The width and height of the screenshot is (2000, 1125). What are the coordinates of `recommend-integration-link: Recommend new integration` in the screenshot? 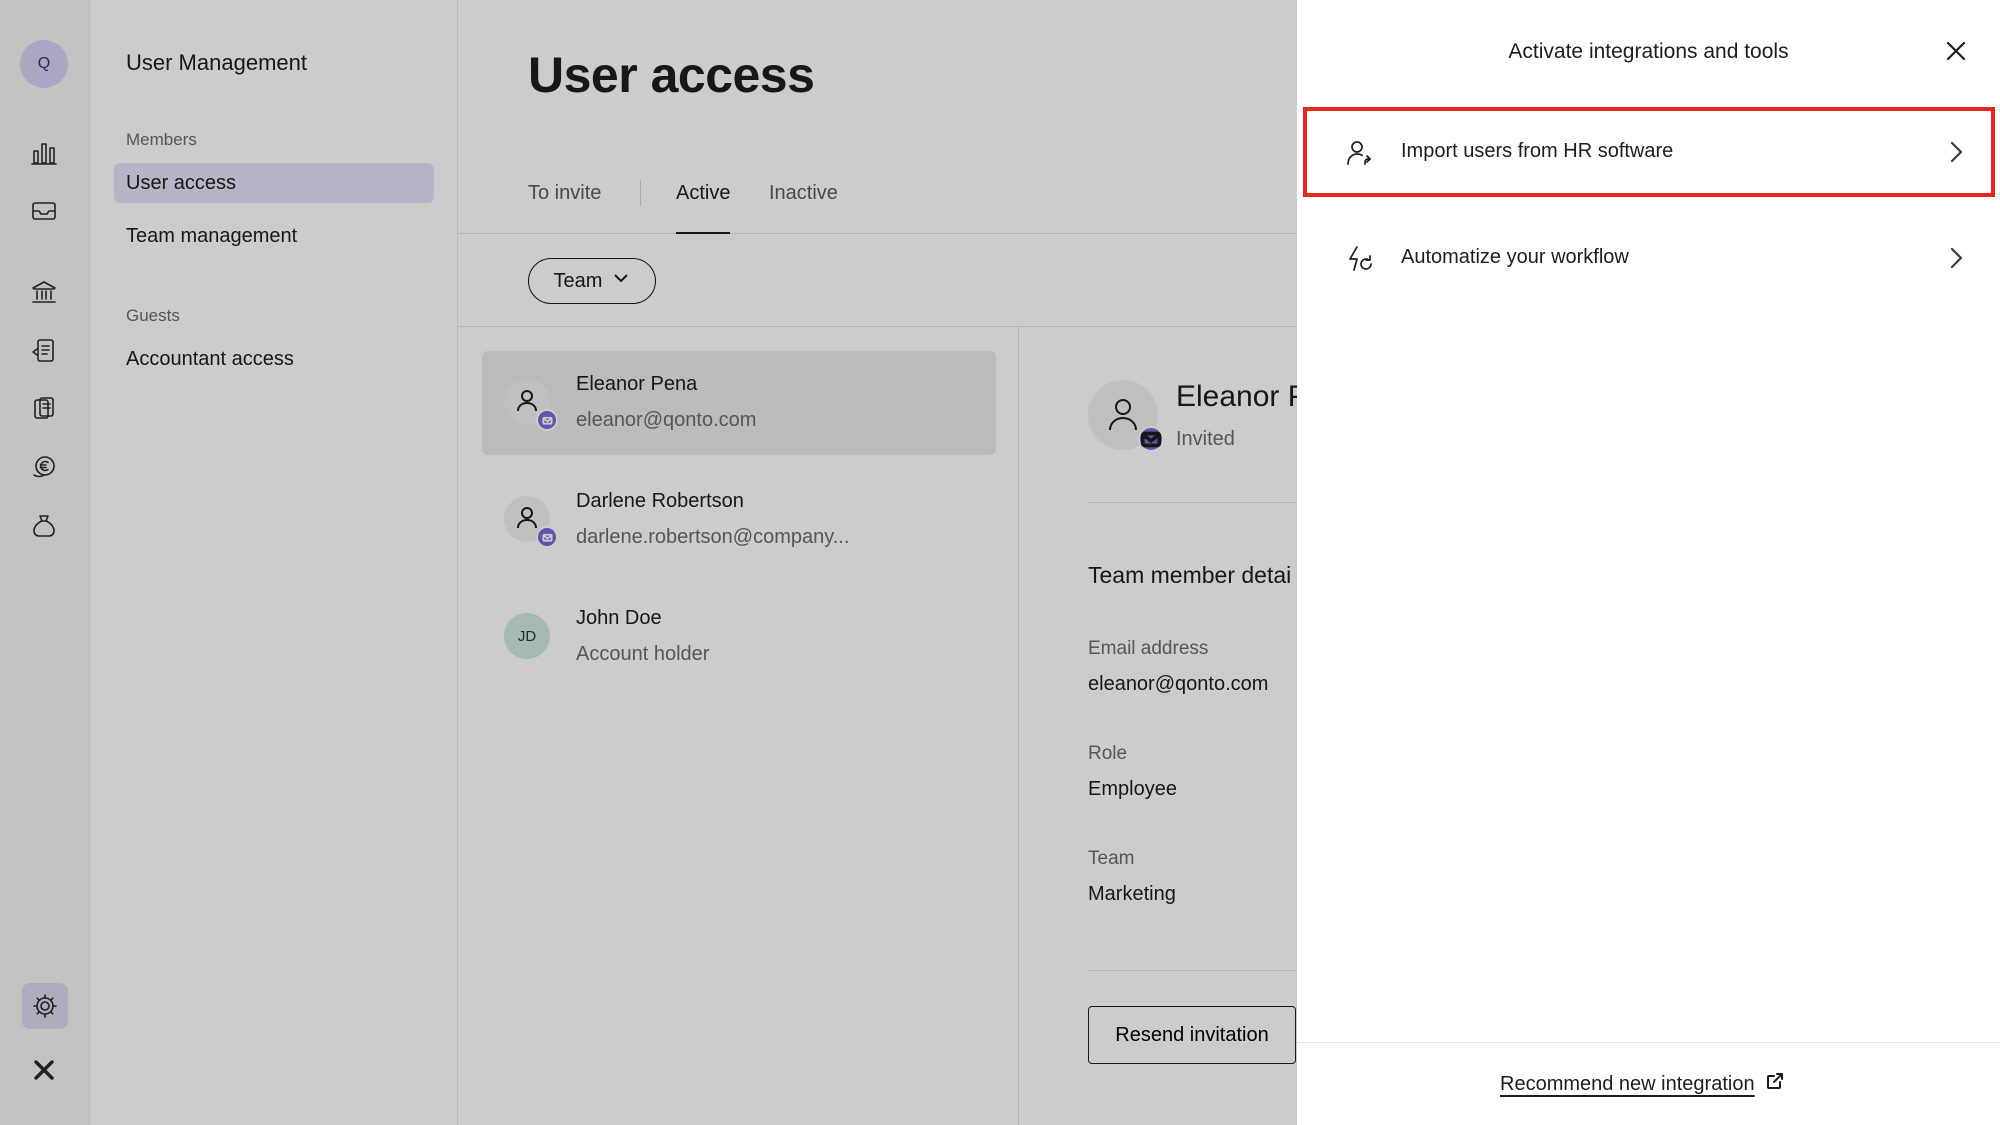 It's located at (1642, 1084).